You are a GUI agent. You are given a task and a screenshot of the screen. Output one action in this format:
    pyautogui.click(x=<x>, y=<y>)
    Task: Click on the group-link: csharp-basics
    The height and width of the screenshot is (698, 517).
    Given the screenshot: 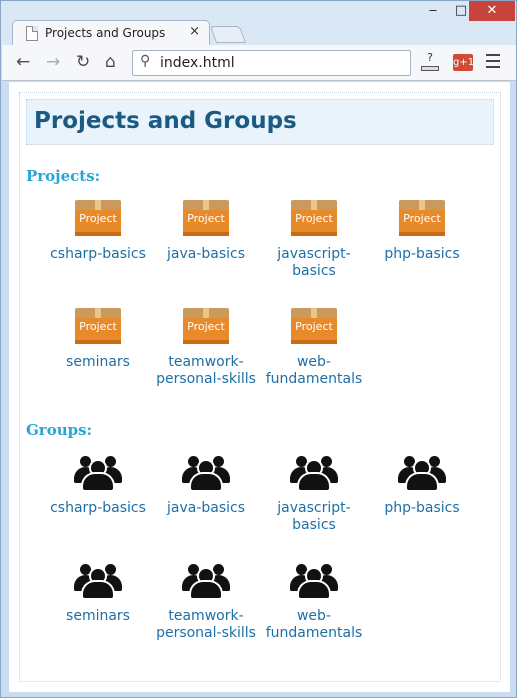 What is the action you would take?
    pyautogui.click(x=98, y=484)
    